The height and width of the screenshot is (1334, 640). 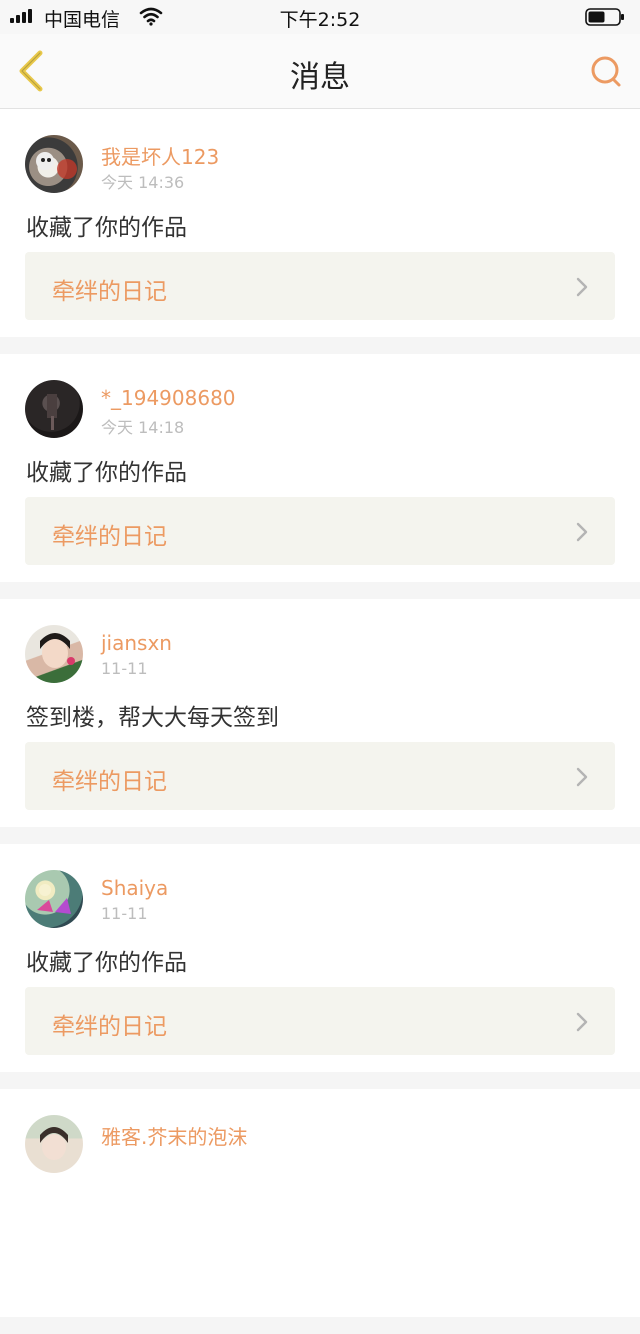 What do you see at coordinates (320, 20) in the screenshot?
I see `status-time: 下午2:52` at bounding box center [320, 20].